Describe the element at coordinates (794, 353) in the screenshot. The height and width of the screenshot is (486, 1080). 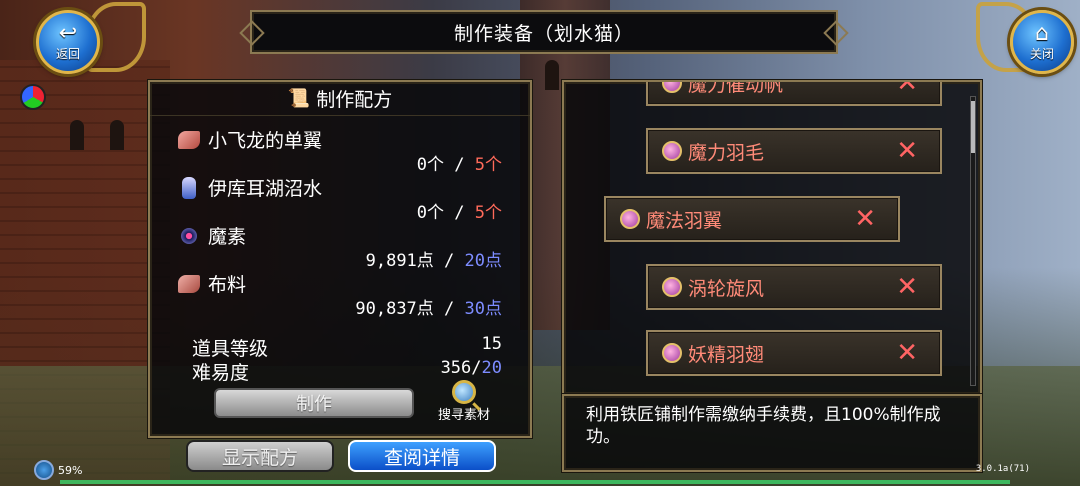
I see `list-item: 妖精羽翅 ✕` at that location.